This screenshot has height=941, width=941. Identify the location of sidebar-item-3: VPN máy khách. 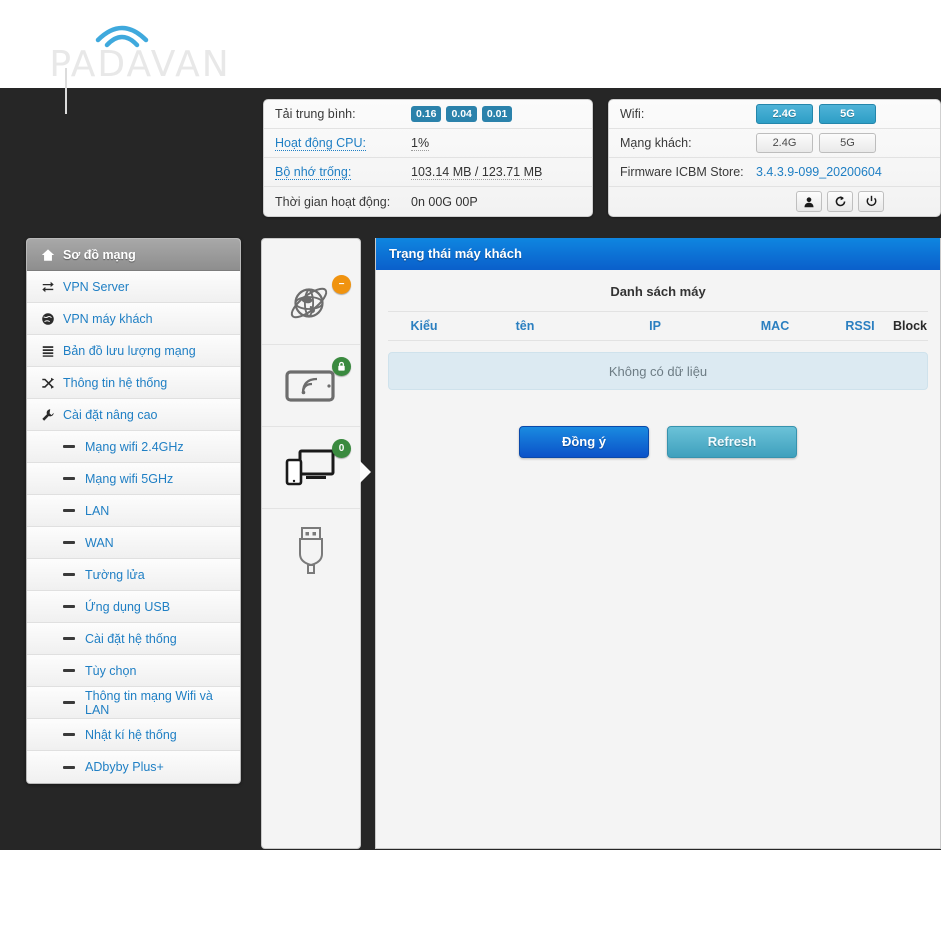
(133, 319).